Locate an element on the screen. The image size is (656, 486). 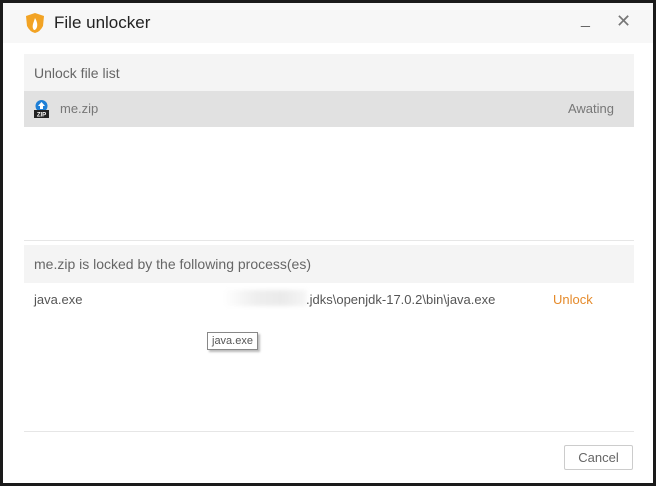
redacted-path is located at coordinates (265, 298).